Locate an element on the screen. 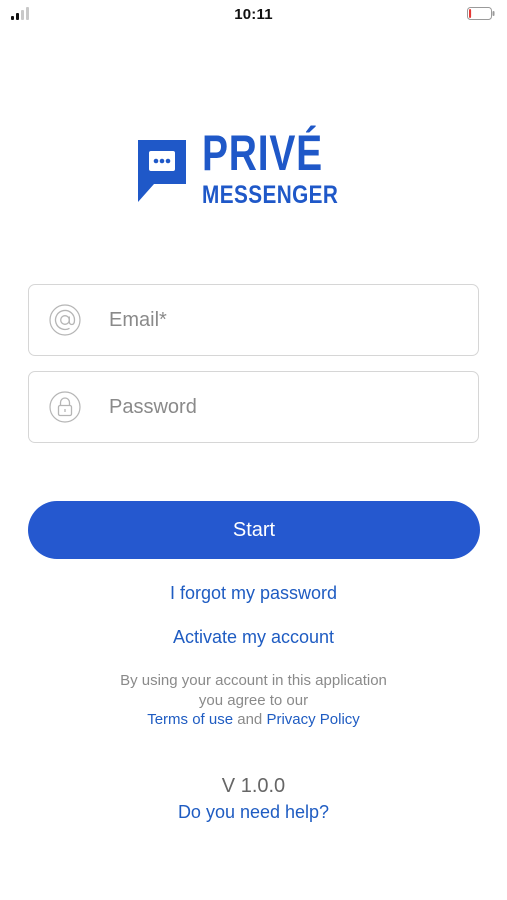 The height and width of the screenshot is (900, 507). chat-bubble-logo-icon is located at coordinates (162, 171).